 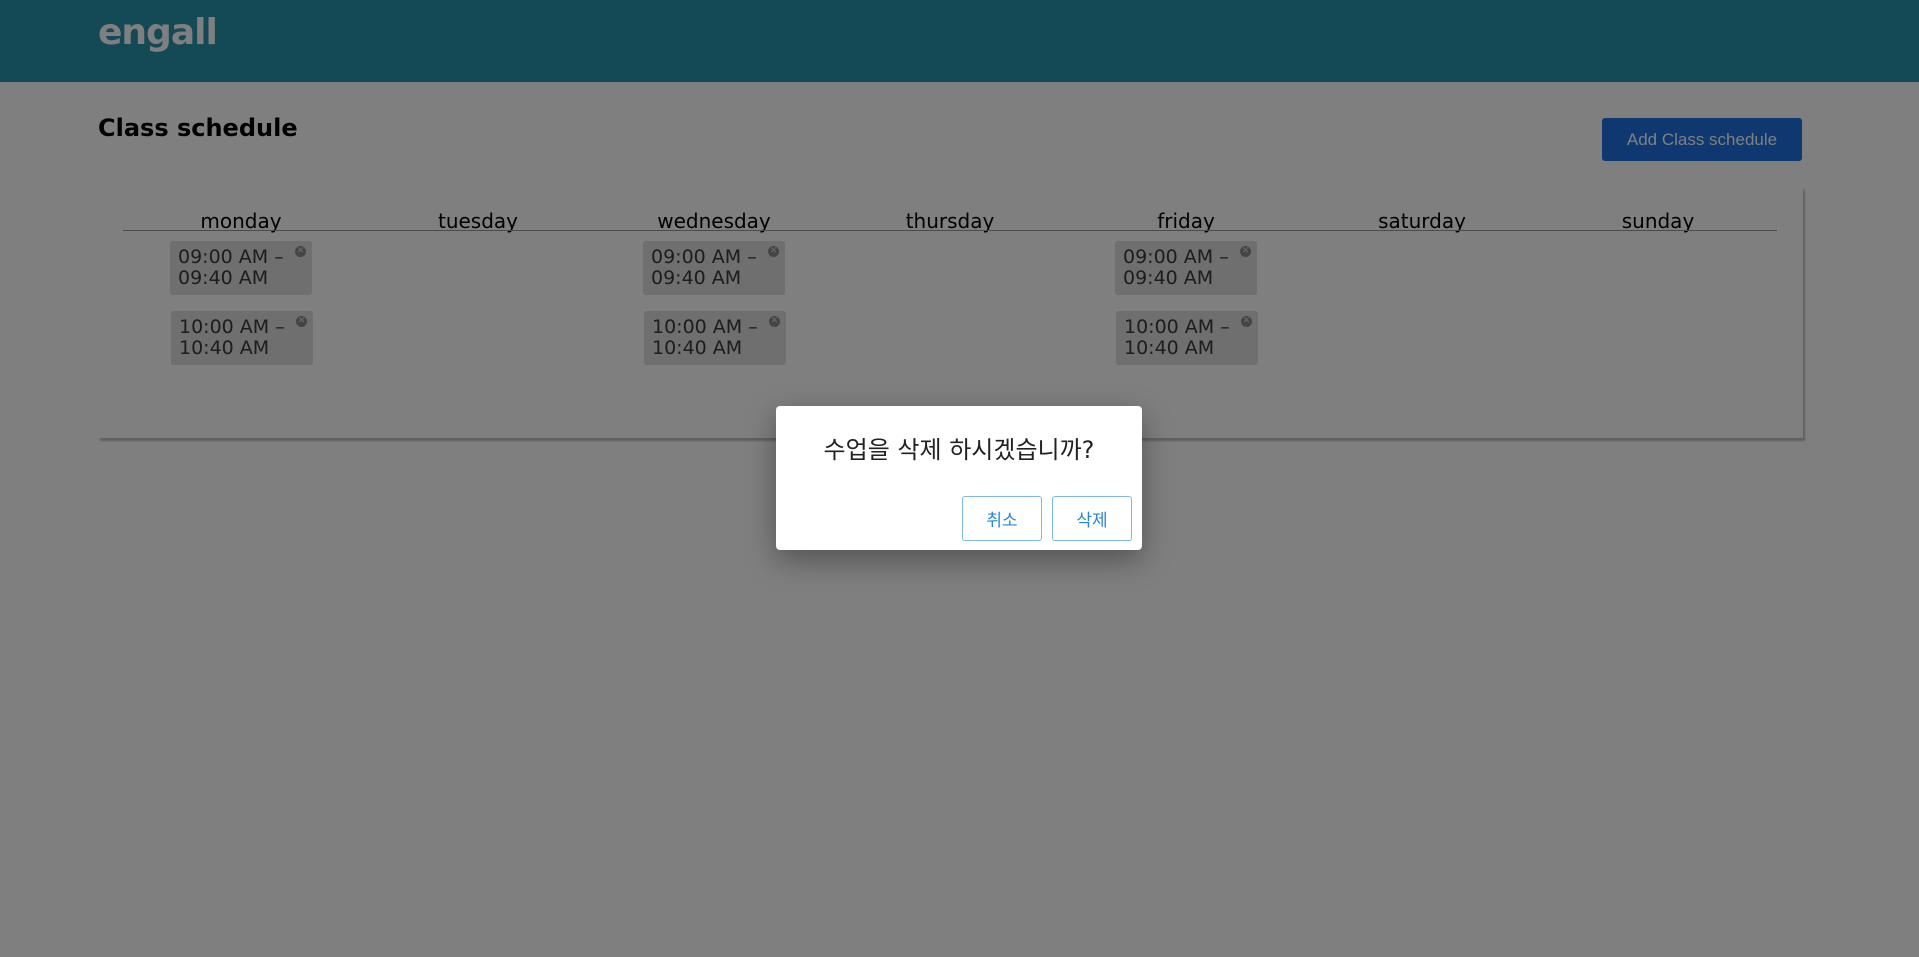 I want to click on dialog-message: 수업을 삭제 하시겠습니까?, so click(x=959, y=450).